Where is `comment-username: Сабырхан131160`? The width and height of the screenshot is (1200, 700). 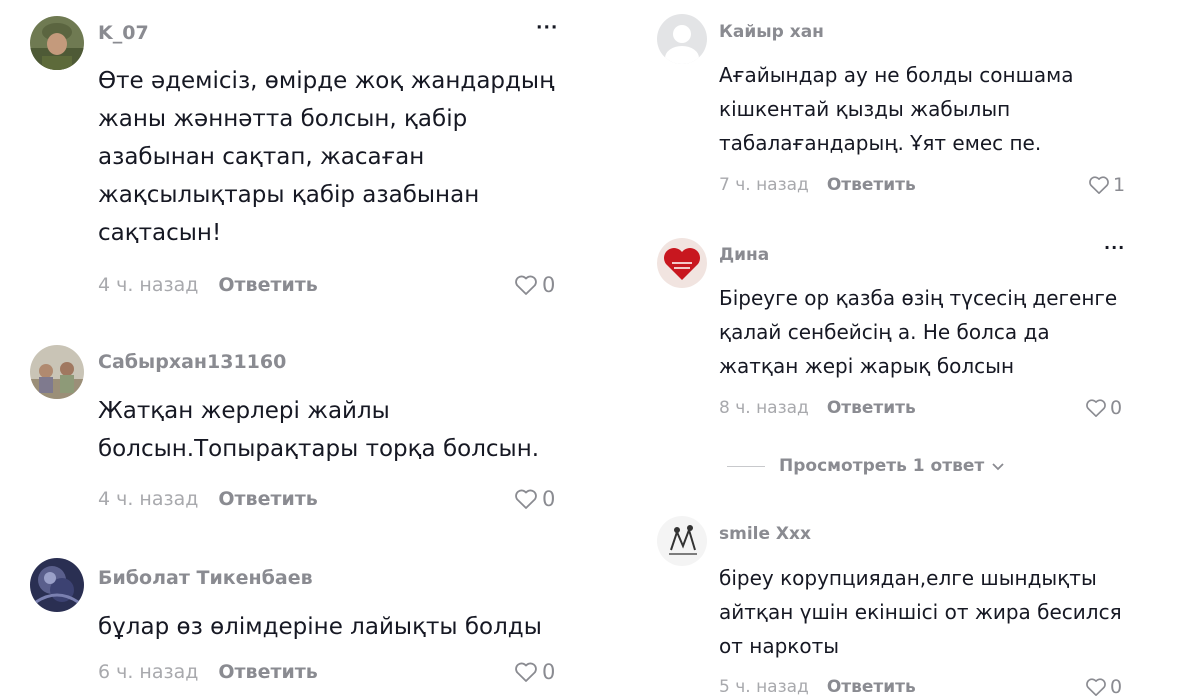 comment-username: Сабырхан131160 is located at coordinates (192, 362).